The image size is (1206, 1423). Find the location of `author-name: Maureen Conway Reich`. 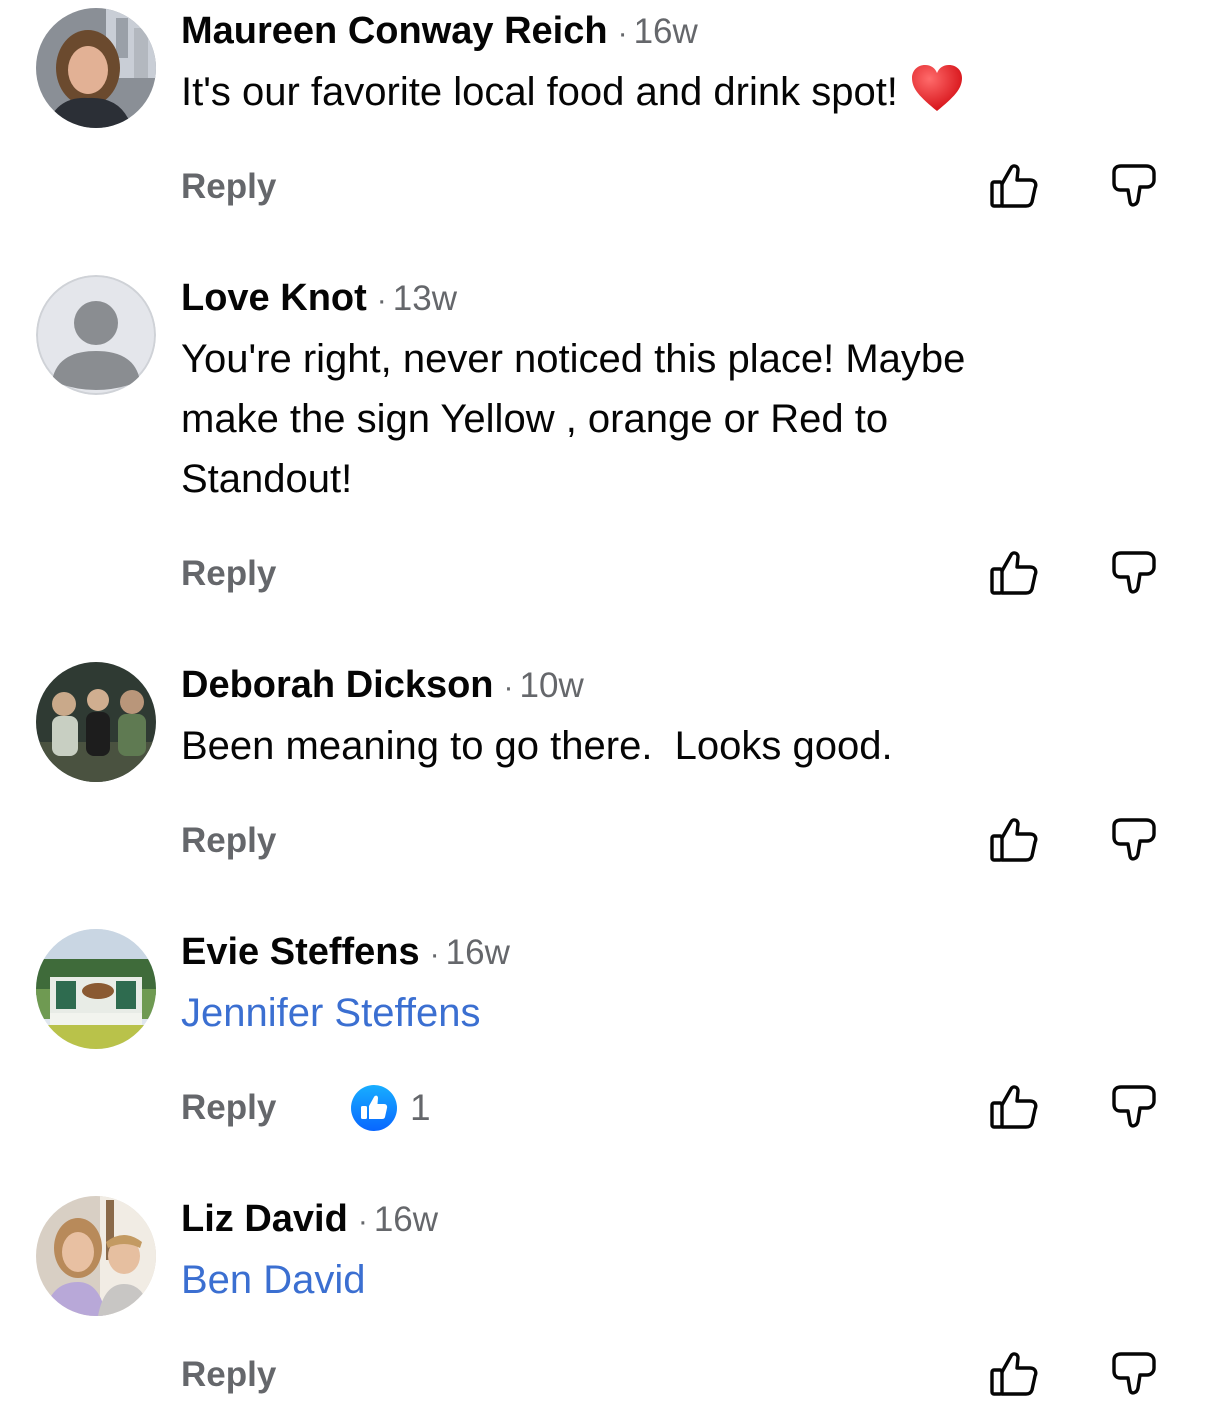

author-name: Maureen Conway Reich is located at coordinates (394, 31).